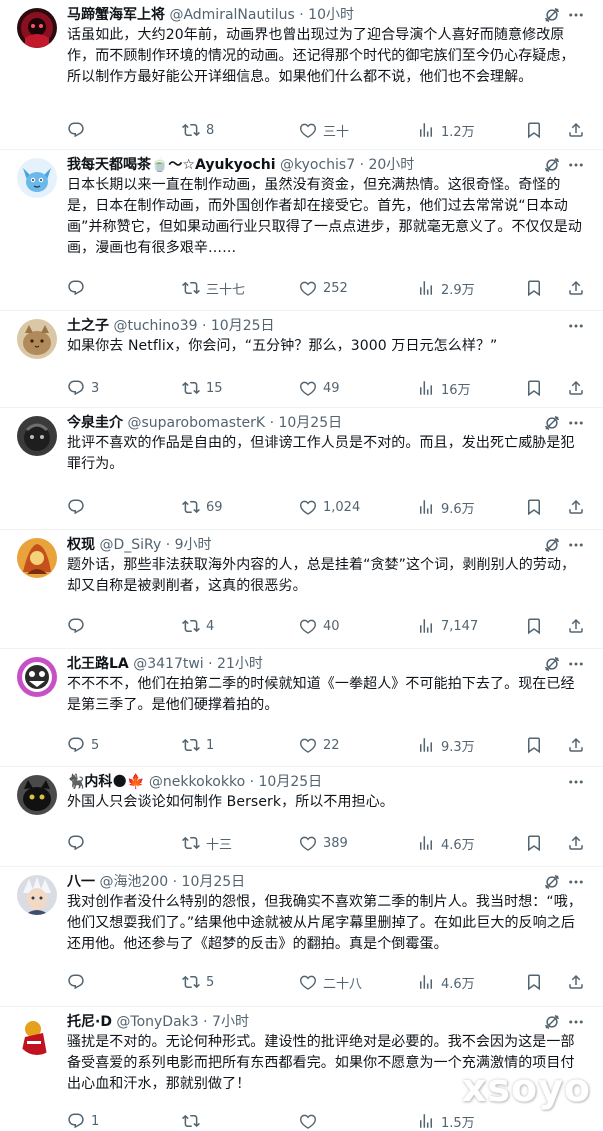 The image size is (603, 1131). What do you see at coordinates (323, 288) in the screenshot?
I see `like-button: 252` at bounding box center [323, 288].